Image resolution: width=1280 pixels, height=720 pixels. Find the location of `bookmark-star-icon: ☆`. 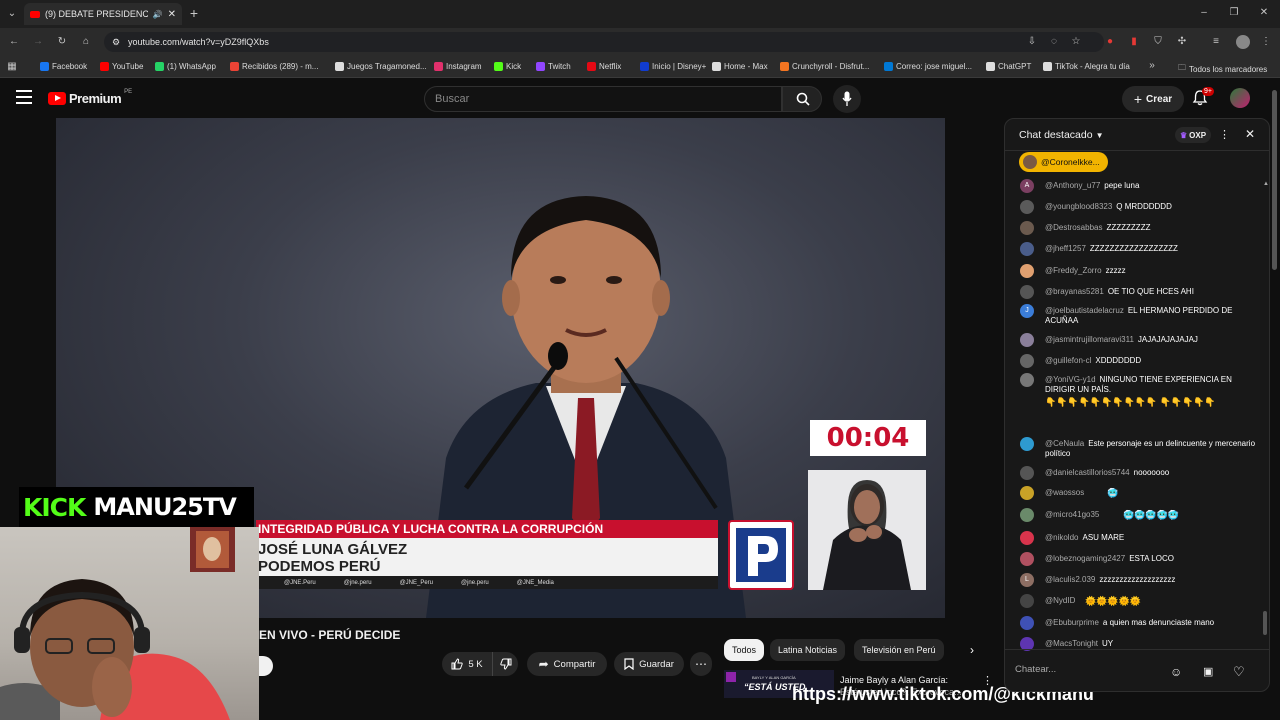

bookmark-star-icon: ☆ is located at coordinates (1076, 42).